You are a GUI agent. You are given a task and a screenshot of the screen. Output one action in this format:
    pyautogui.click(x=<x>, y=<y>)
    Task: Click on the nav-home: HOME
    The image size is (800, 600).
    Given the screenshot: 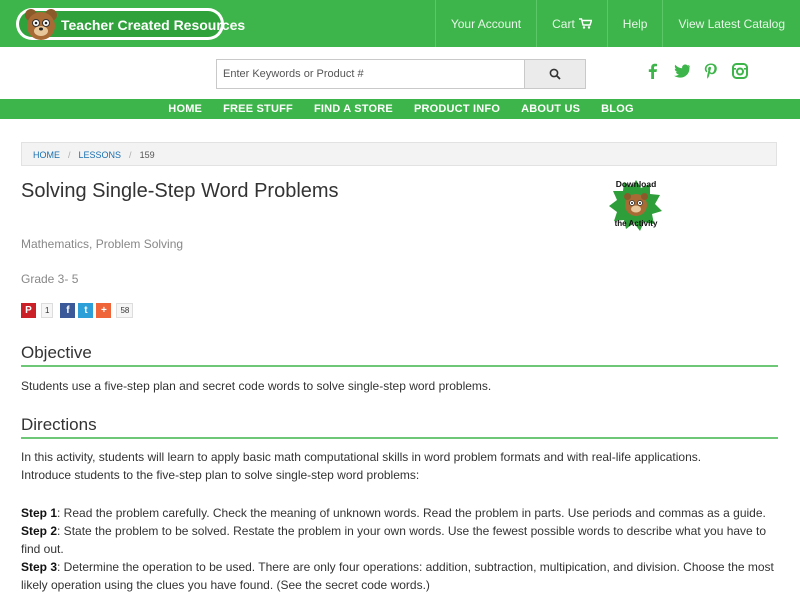 What is the action you would take?
    pyautogui.click(x=185, y=109)
    